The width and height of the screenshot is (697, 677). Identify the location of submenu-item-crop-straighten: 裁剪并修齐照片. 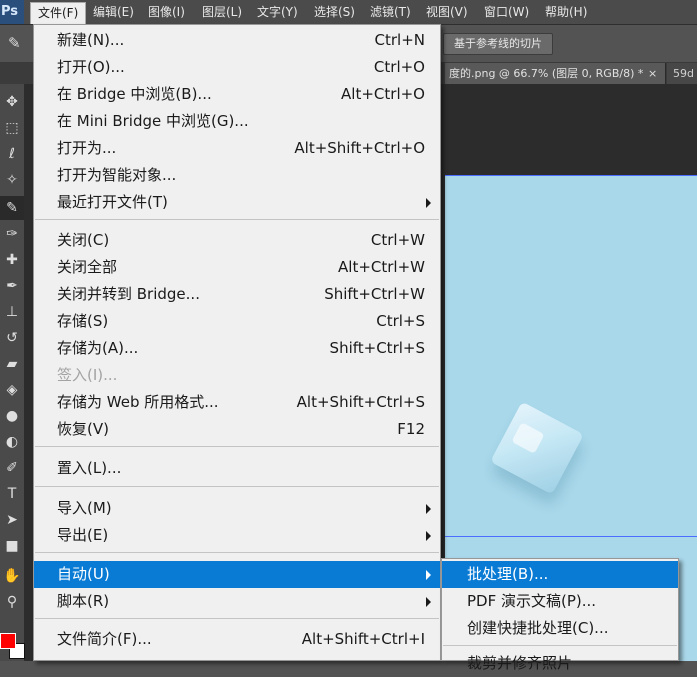
(560, 663).